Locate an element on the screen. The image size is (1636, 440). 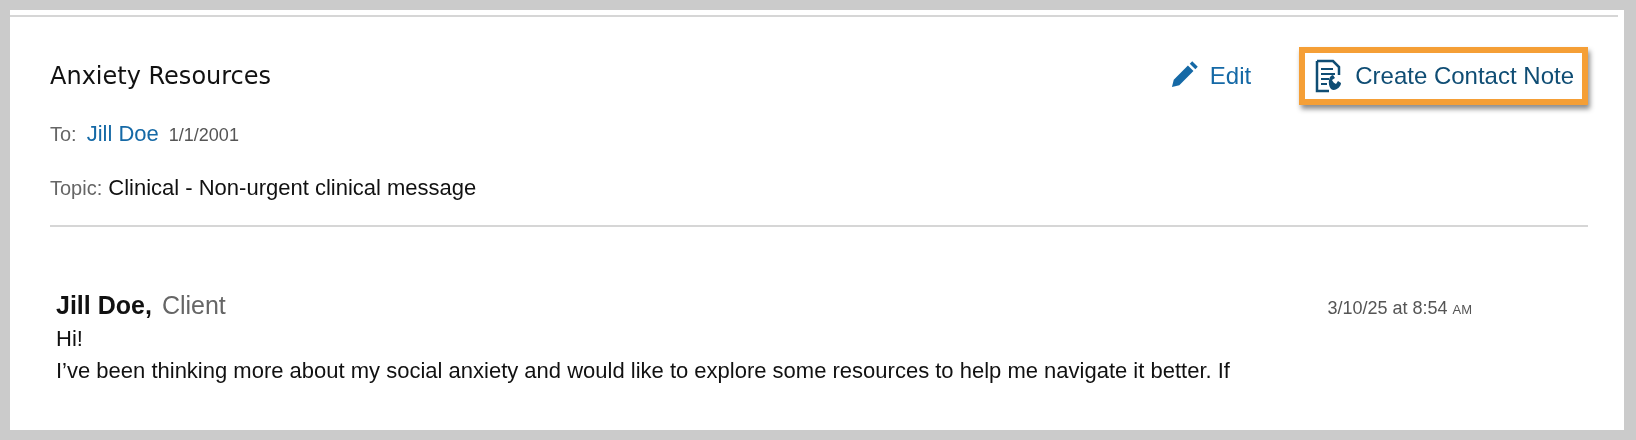
message-text: Hi! is located at coordinates (70, 339).